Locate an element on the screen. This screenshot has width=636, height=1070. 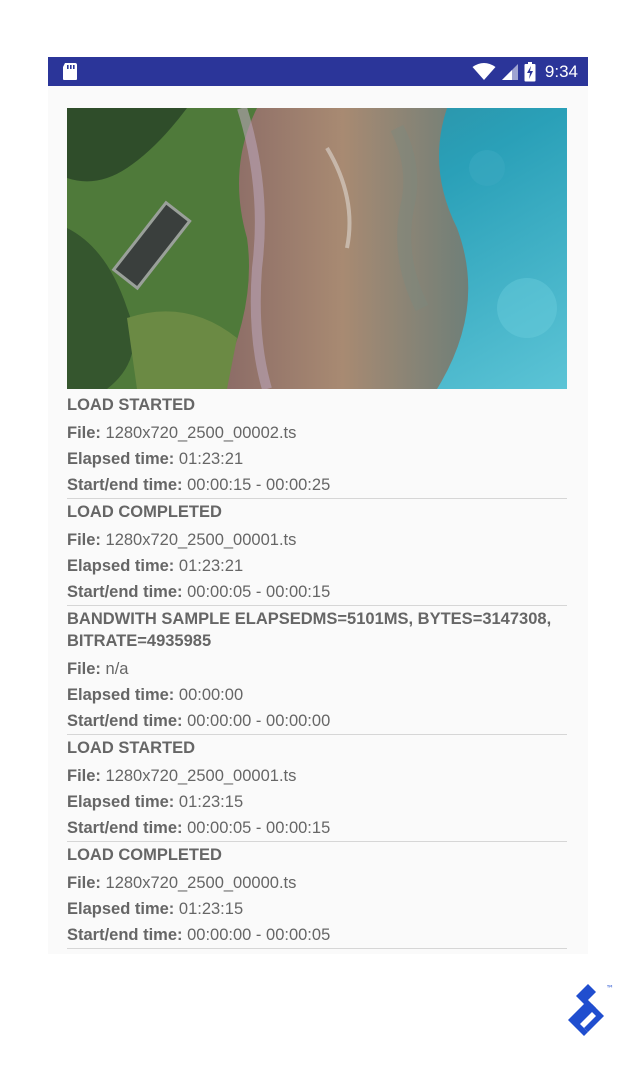
elapsed-value: 00:00:00 is located at coordinates (211, 695).